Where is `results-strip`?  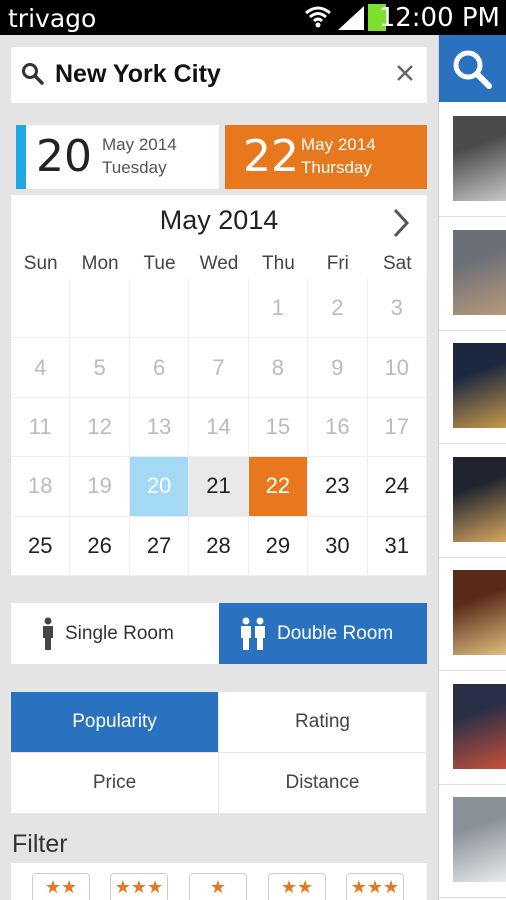
results-strip is located at coordinates (472, 467).